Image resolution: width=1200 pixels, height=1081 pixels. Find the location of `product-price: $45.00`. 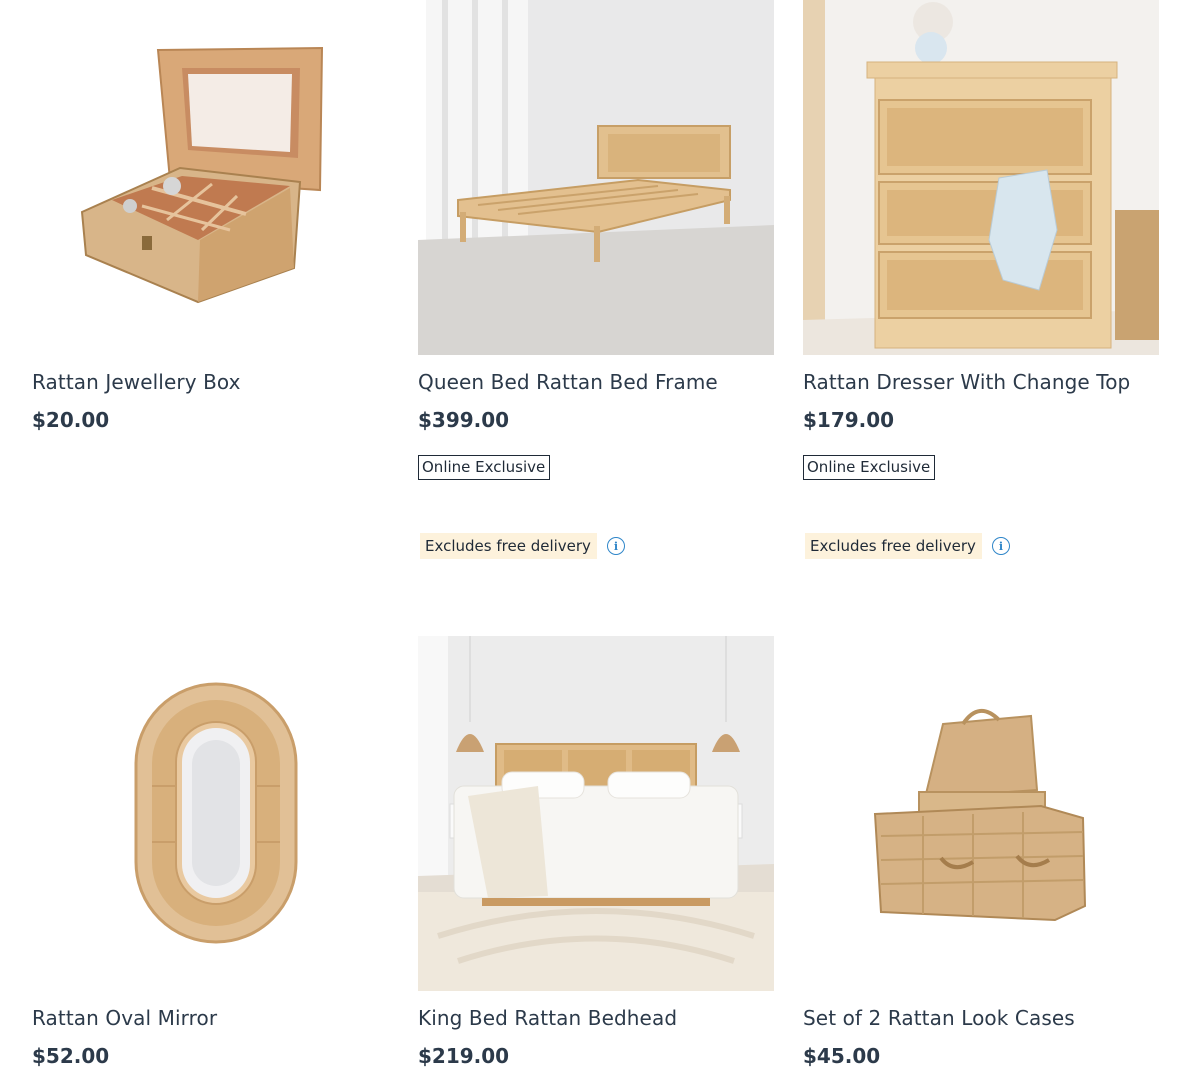

product-price: $45.00 is located at coordinates (842, 1056).